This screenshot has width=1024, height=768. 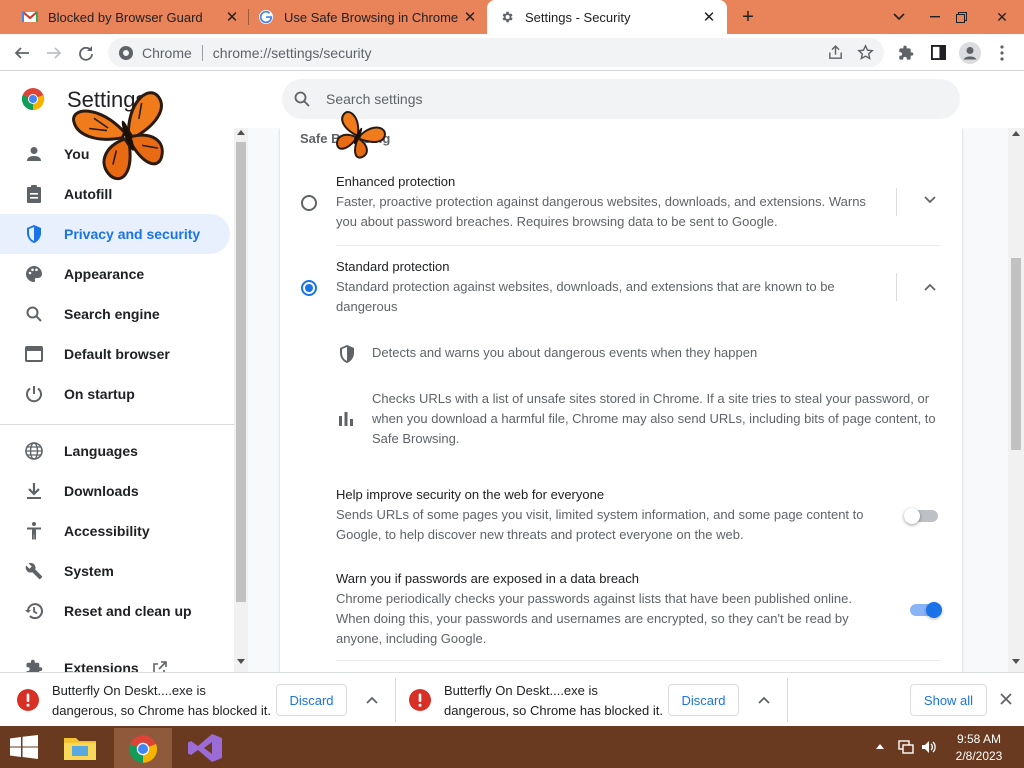 What do you see at coordinates (1006, 699) in the screenshot?
I see `close-icon` at bounding box center [1006, 699].